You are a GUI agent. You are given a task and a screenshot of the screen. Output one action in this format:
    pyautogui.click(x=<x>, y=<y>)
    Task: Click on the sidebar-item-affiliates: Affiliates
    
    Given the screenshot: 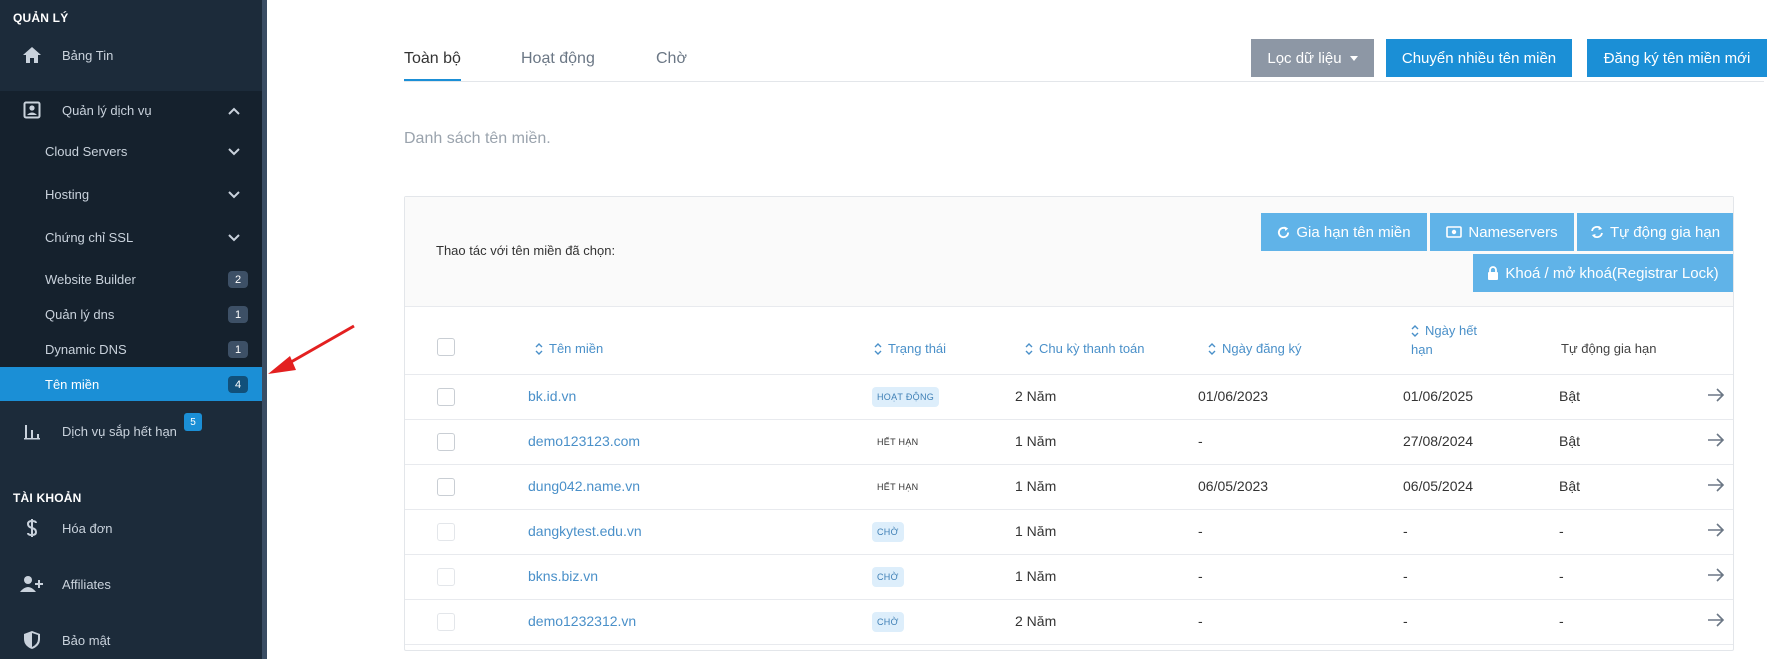 What is the action you would take?
    pyautogui.click(x=131, y=584)
    